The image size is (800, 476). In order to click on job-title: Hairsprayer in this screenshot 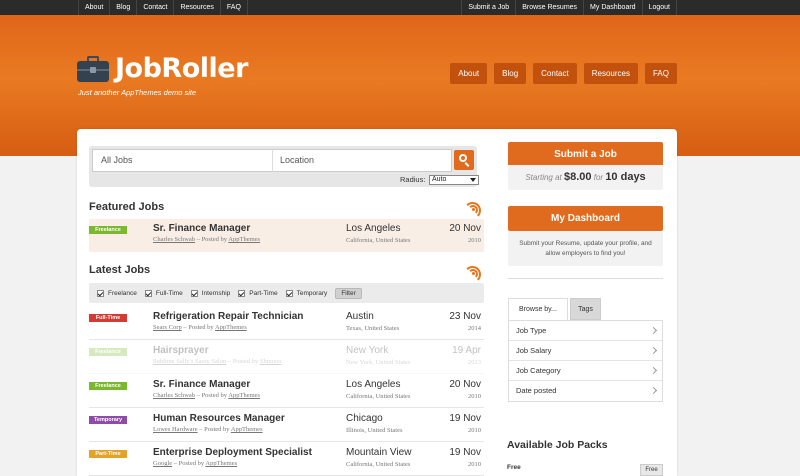, I will do `click(181, 350)`.